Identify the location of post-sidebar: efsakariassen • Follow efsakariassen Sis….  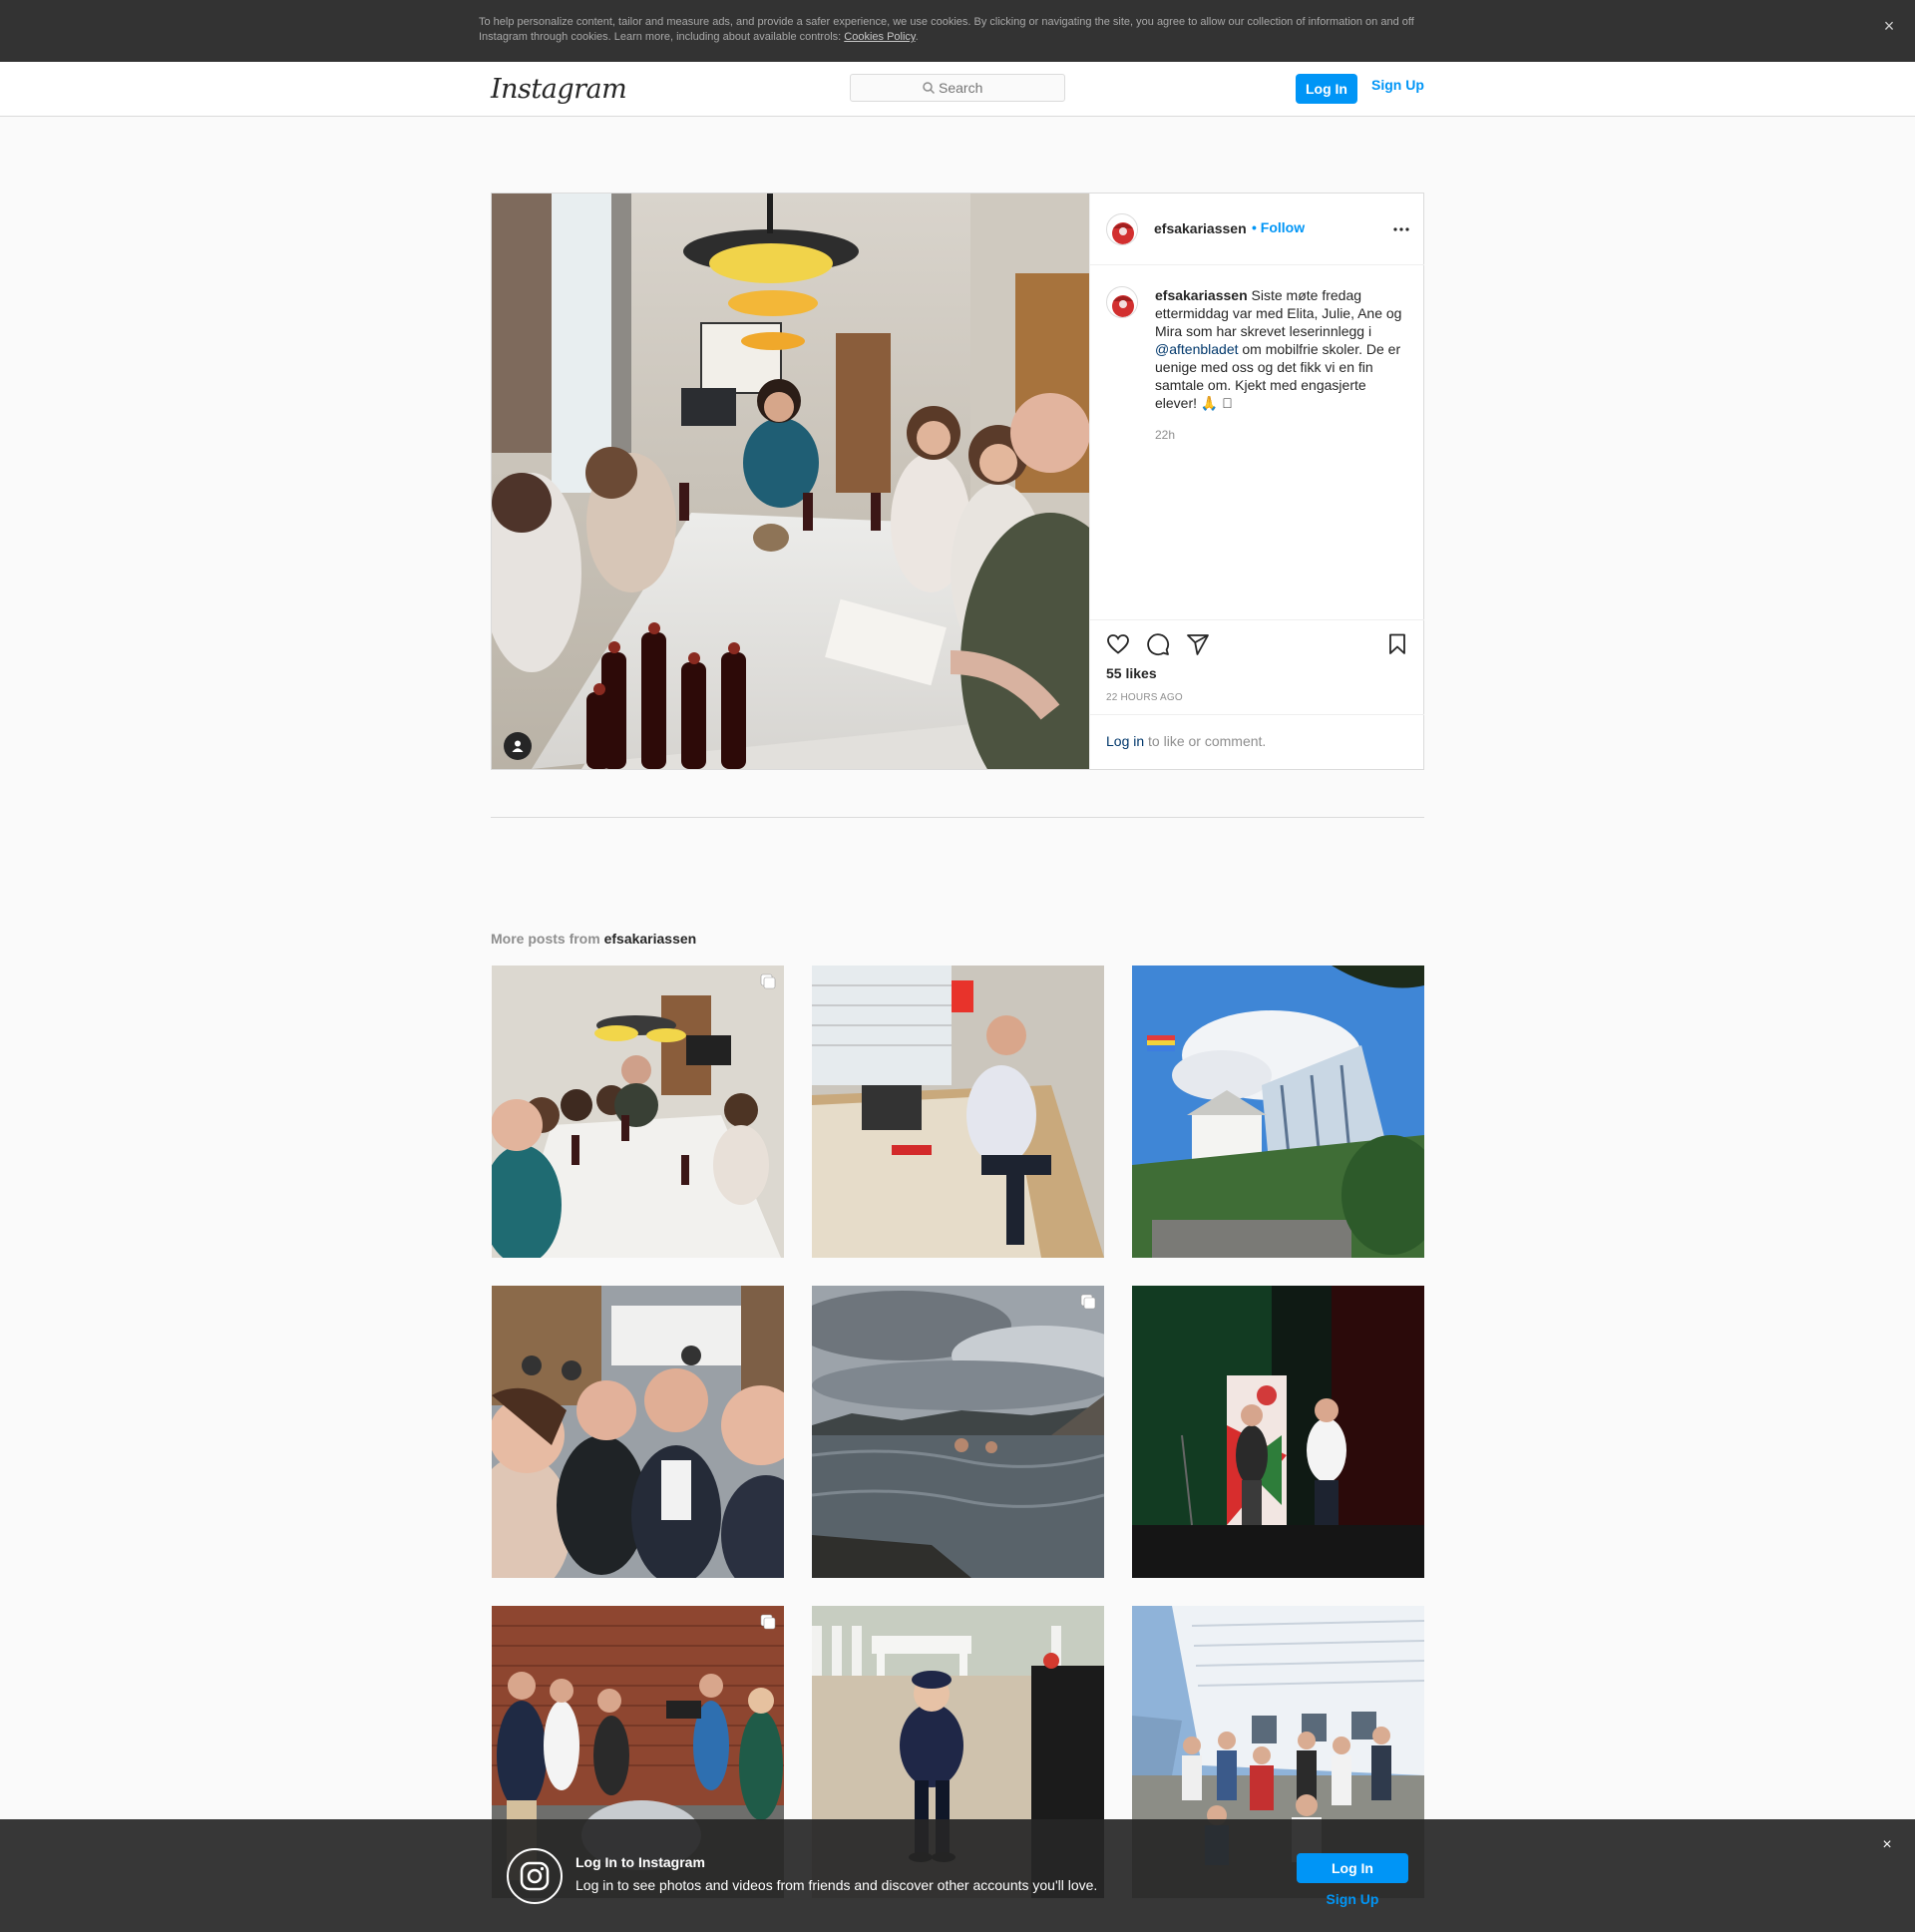
(1256, 481).